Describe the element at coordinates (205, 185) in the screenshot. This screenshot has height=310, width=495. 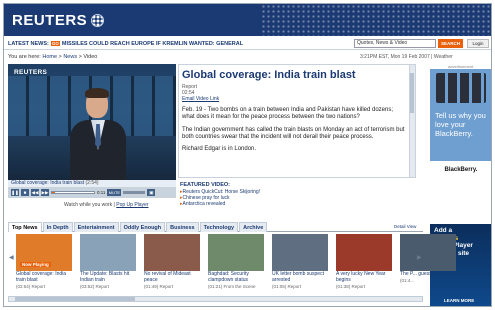
I see `featured-video-heading: FEATURED VIDEO:` at that location.